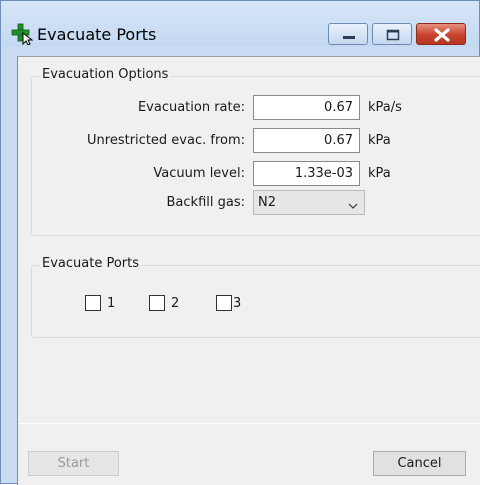 This screenshot has width=480, height=485. I want to click on unrestricted-evac-label: Unrestricted evac. from:, so click(166, 140).